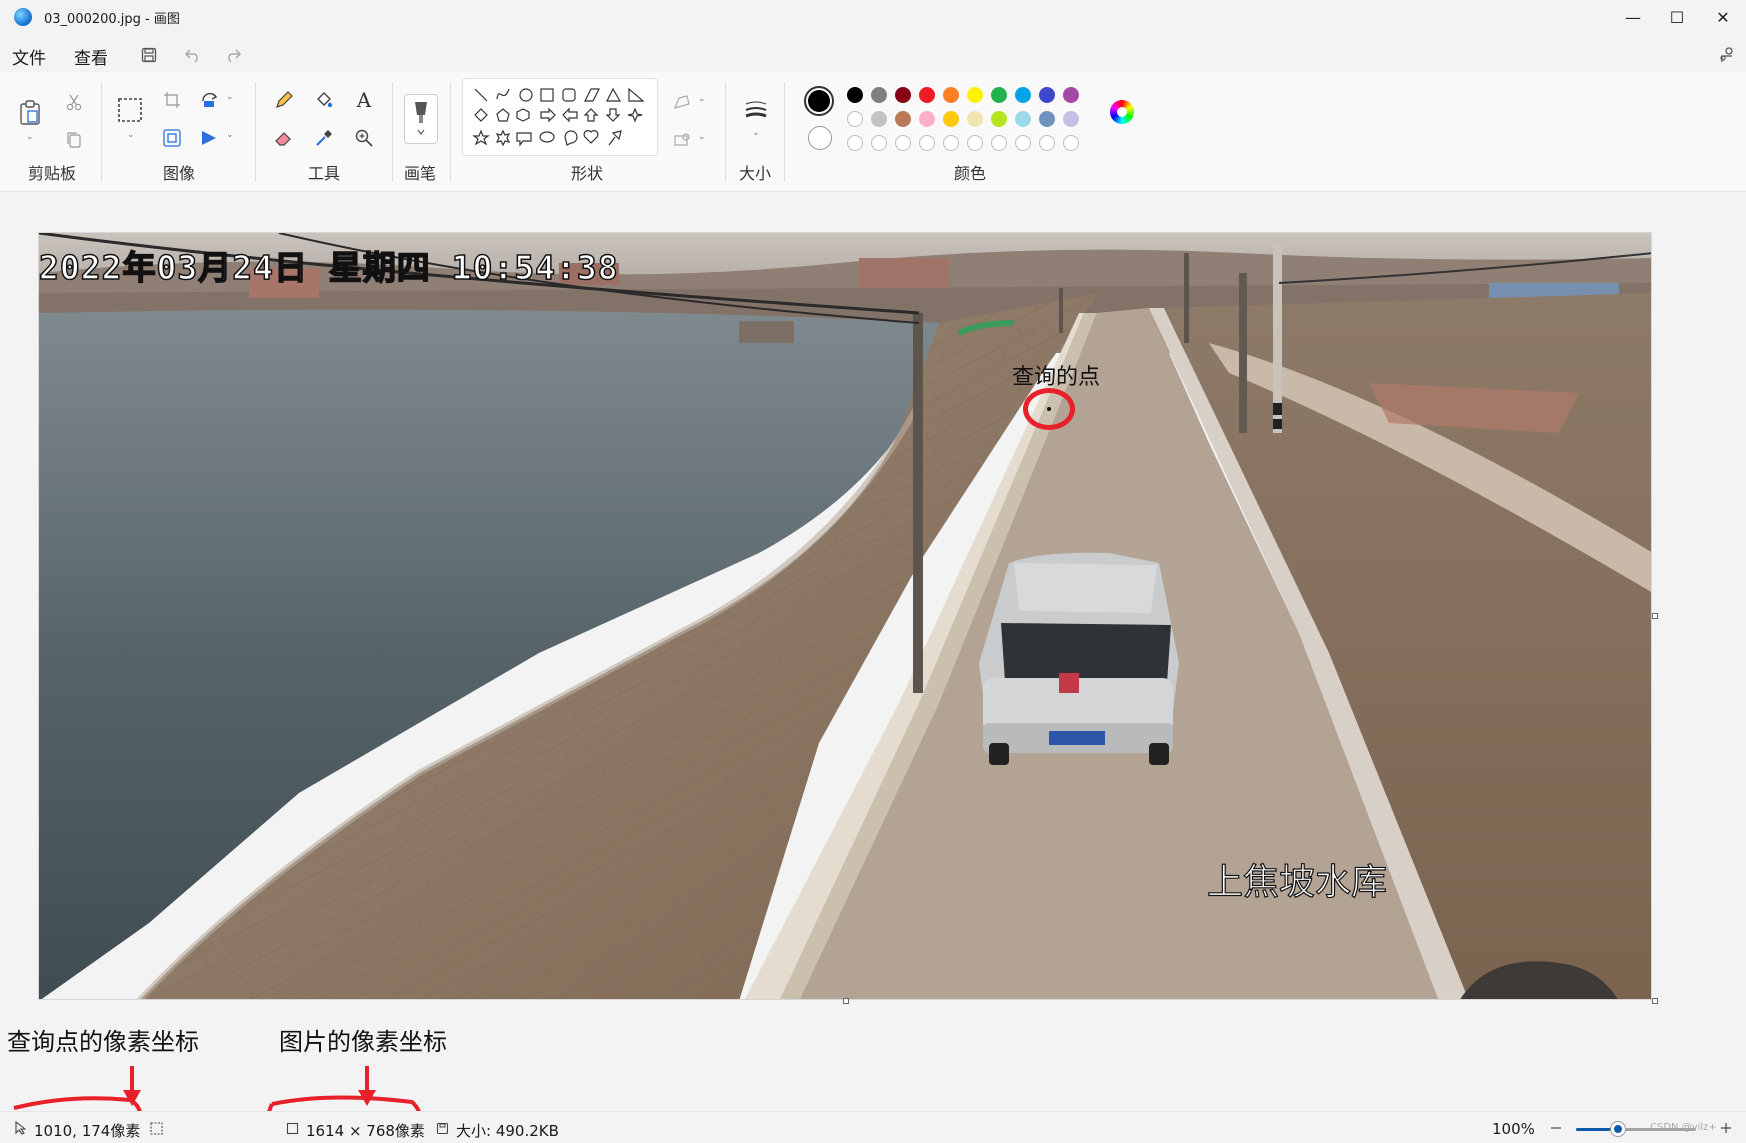 The height and width of the screenshot is (1143, 1746). Describe the element at coordinates (233, 55) in the screenshot. I see `redo-icon` at that location.